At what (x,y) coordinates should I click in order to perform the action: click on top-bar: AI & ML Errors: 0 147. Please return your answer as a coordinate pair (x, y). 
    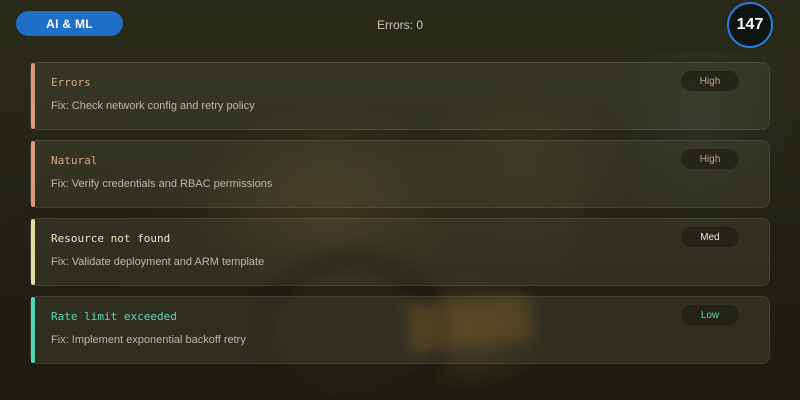
    Looking at the image, I should click on (400, 25).